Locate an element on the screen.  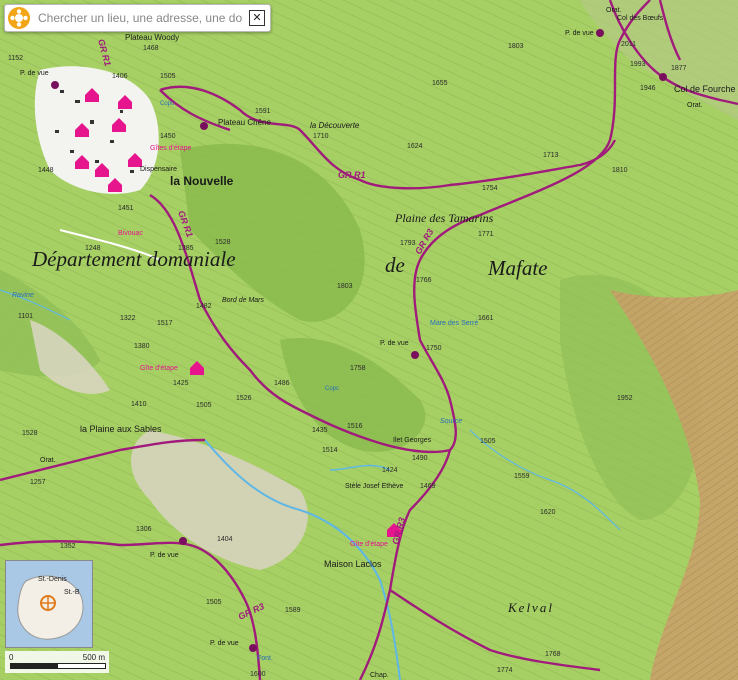
spot-elevation: 1385 is located at coordinates (186, 248).